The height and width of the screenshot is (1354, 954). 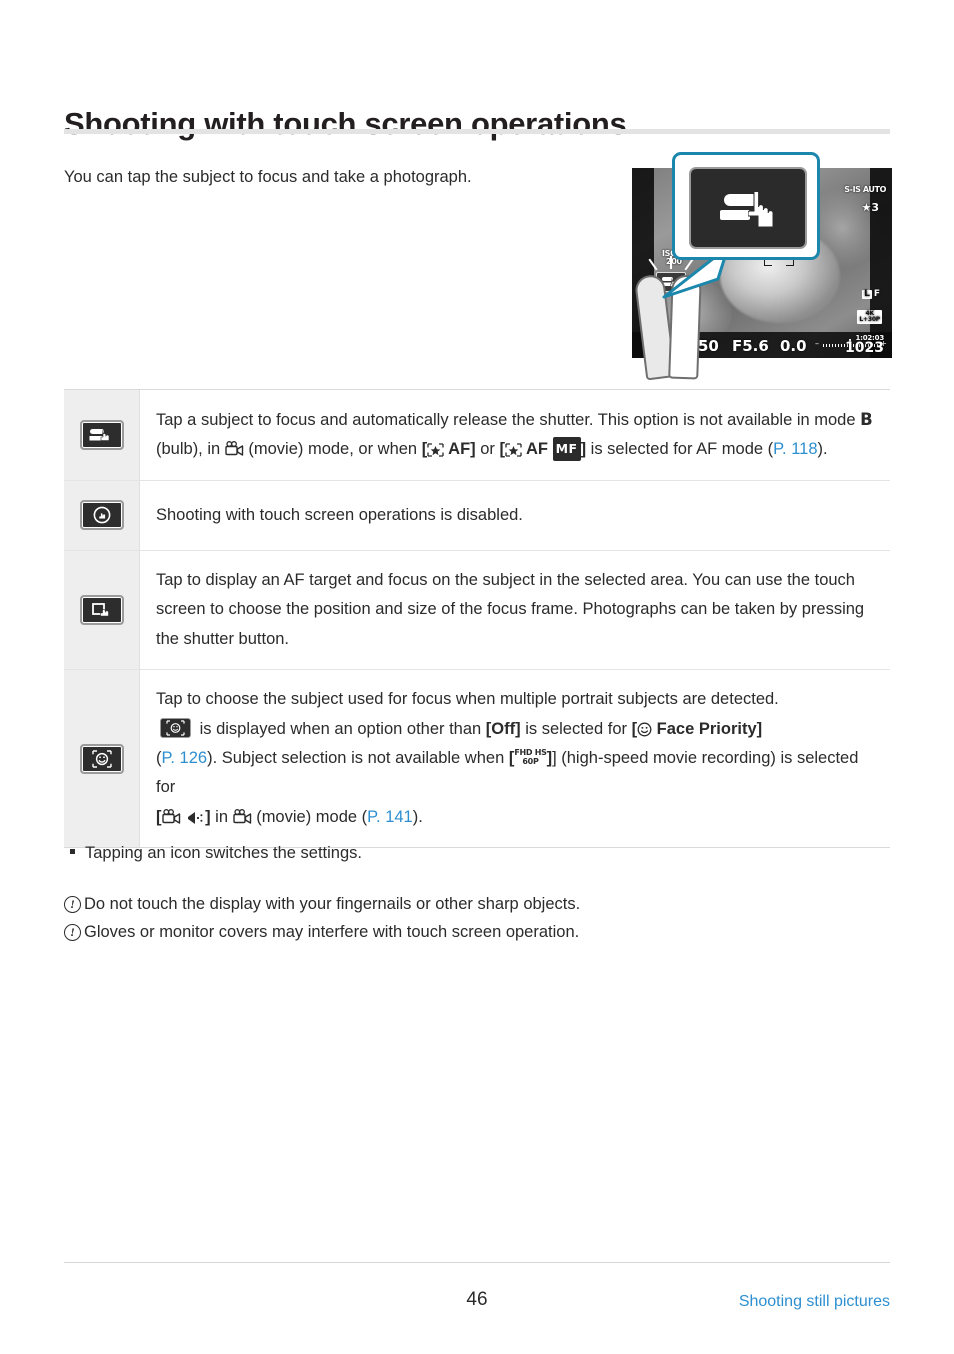 I want to click on page-reference-link: P. 126, so click(x=185, y=758).